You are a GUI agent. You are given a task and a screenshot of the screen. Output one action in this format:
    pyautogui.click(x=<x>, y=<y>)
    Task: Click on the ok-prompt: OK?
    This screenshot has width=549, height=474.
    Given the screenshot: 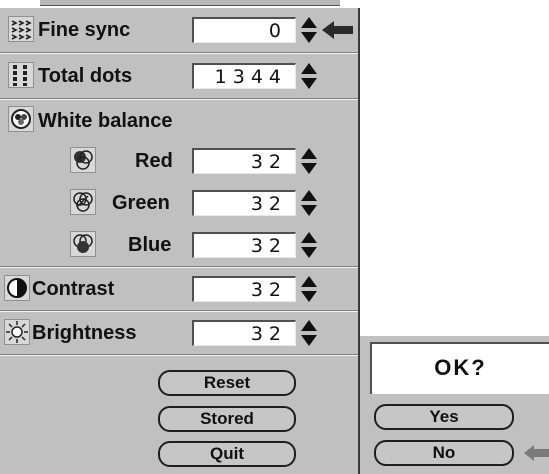 What is the action you would take?
    pyautogui.click(x=459, y=368)
    